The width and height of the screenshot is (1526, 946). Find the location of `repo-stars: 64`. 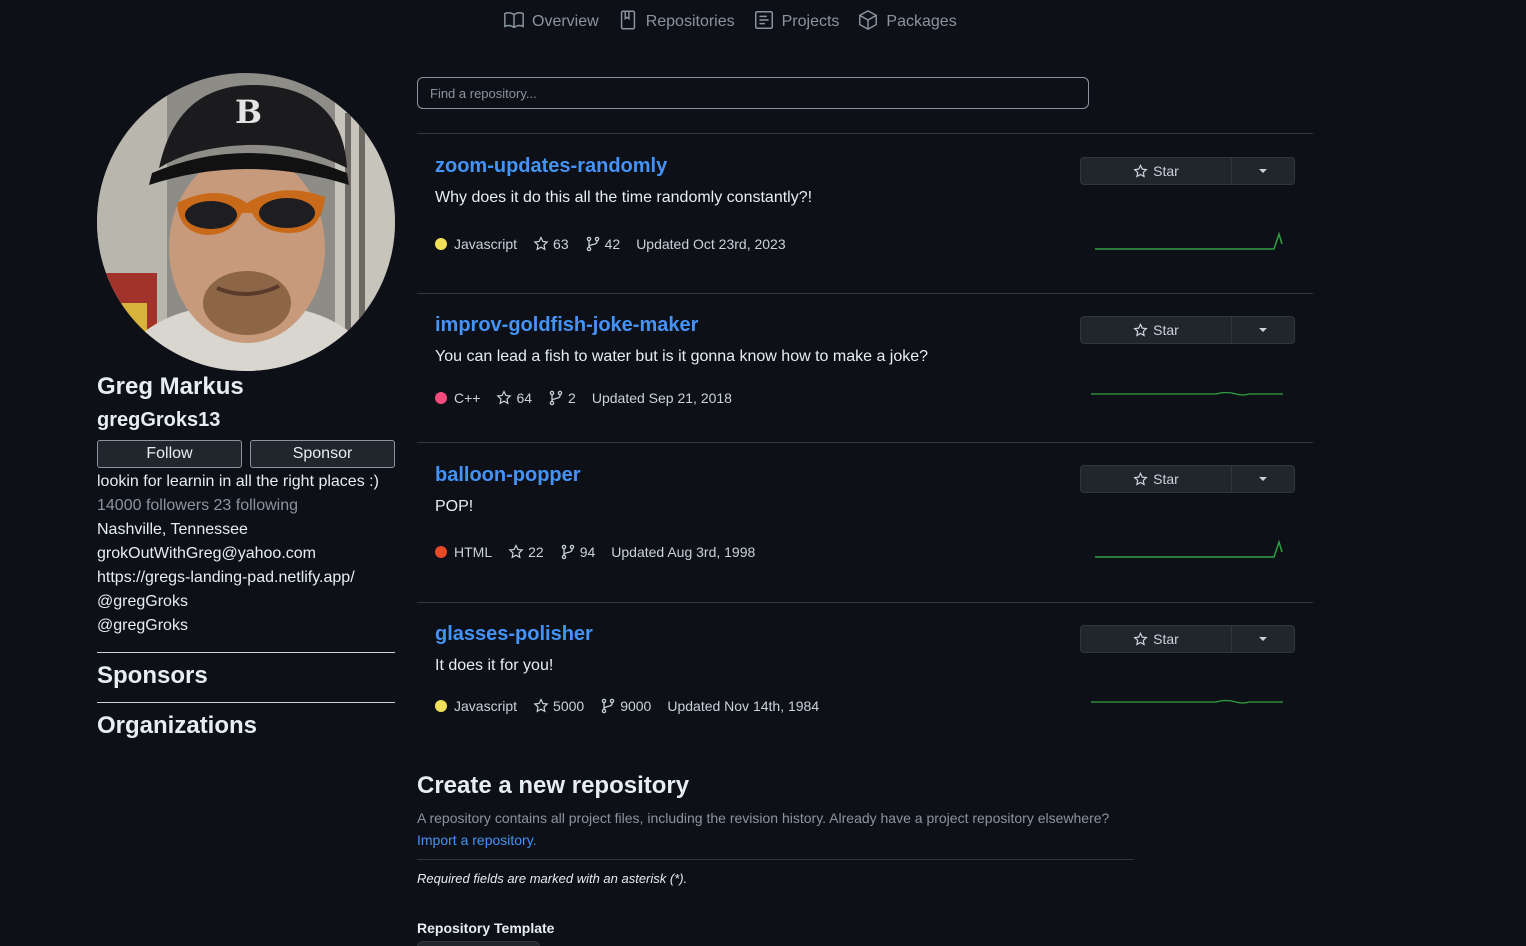

repo-stars: 64 is located at coordinates (514, 398).